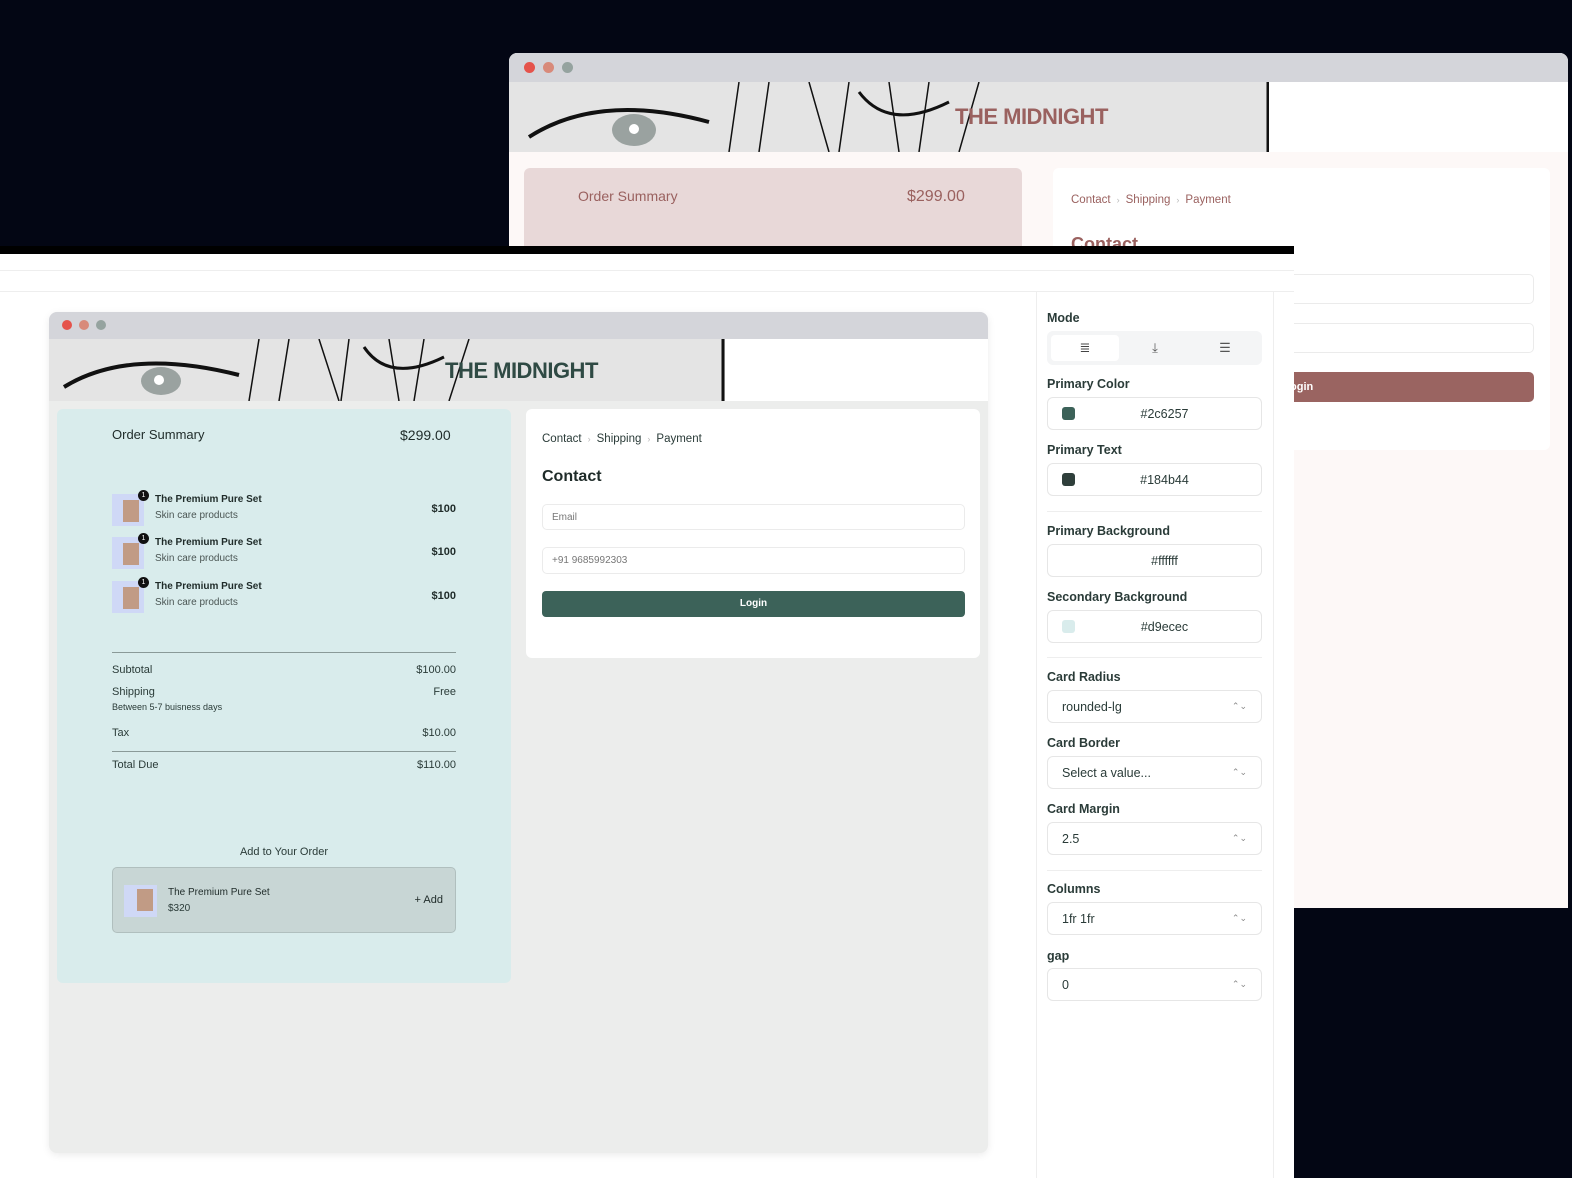  Describe the element at coordinates (284, 692) in the screenshot. I see `shipping-row: Shipping Free` at that location.